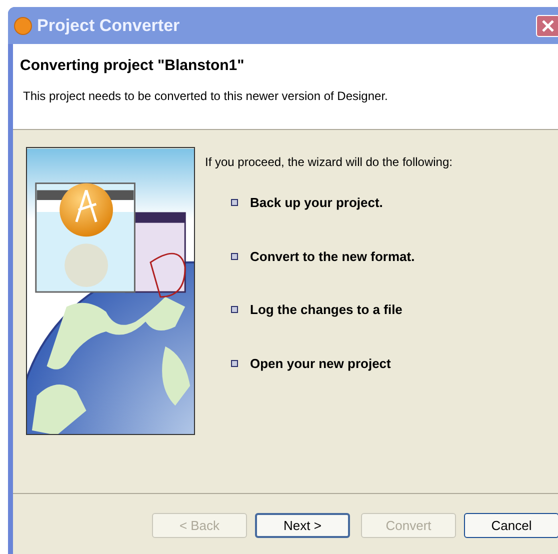 Image resolution: width=558 pixels, height=554 pixels. What do you see at coordinates (511, 525) in the screenshot?
I see `wizard-button: Cancel` at bounding box center [511, 525].